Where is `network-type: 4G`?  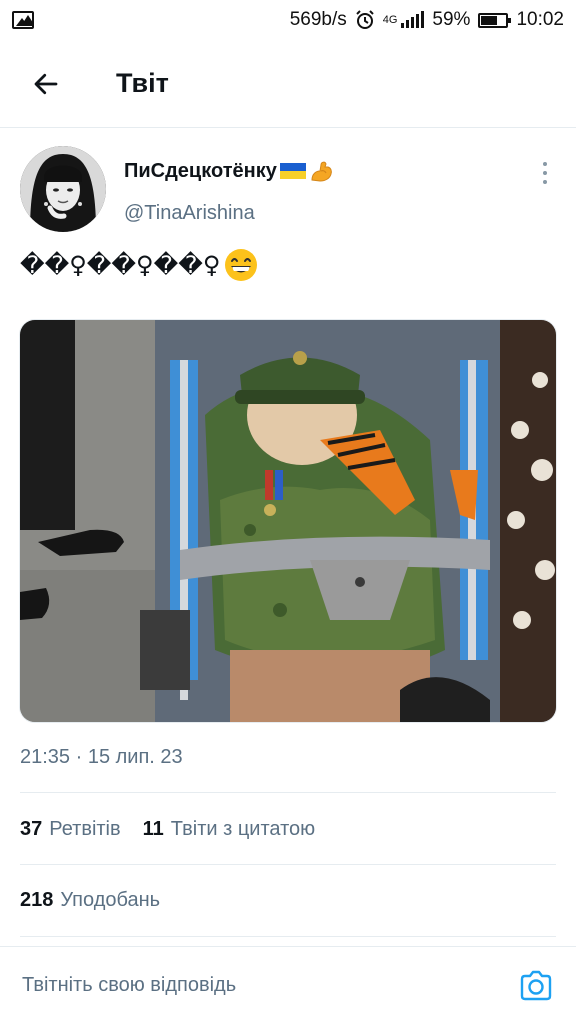
network-type: 4G is located at coordinates (390, 20).